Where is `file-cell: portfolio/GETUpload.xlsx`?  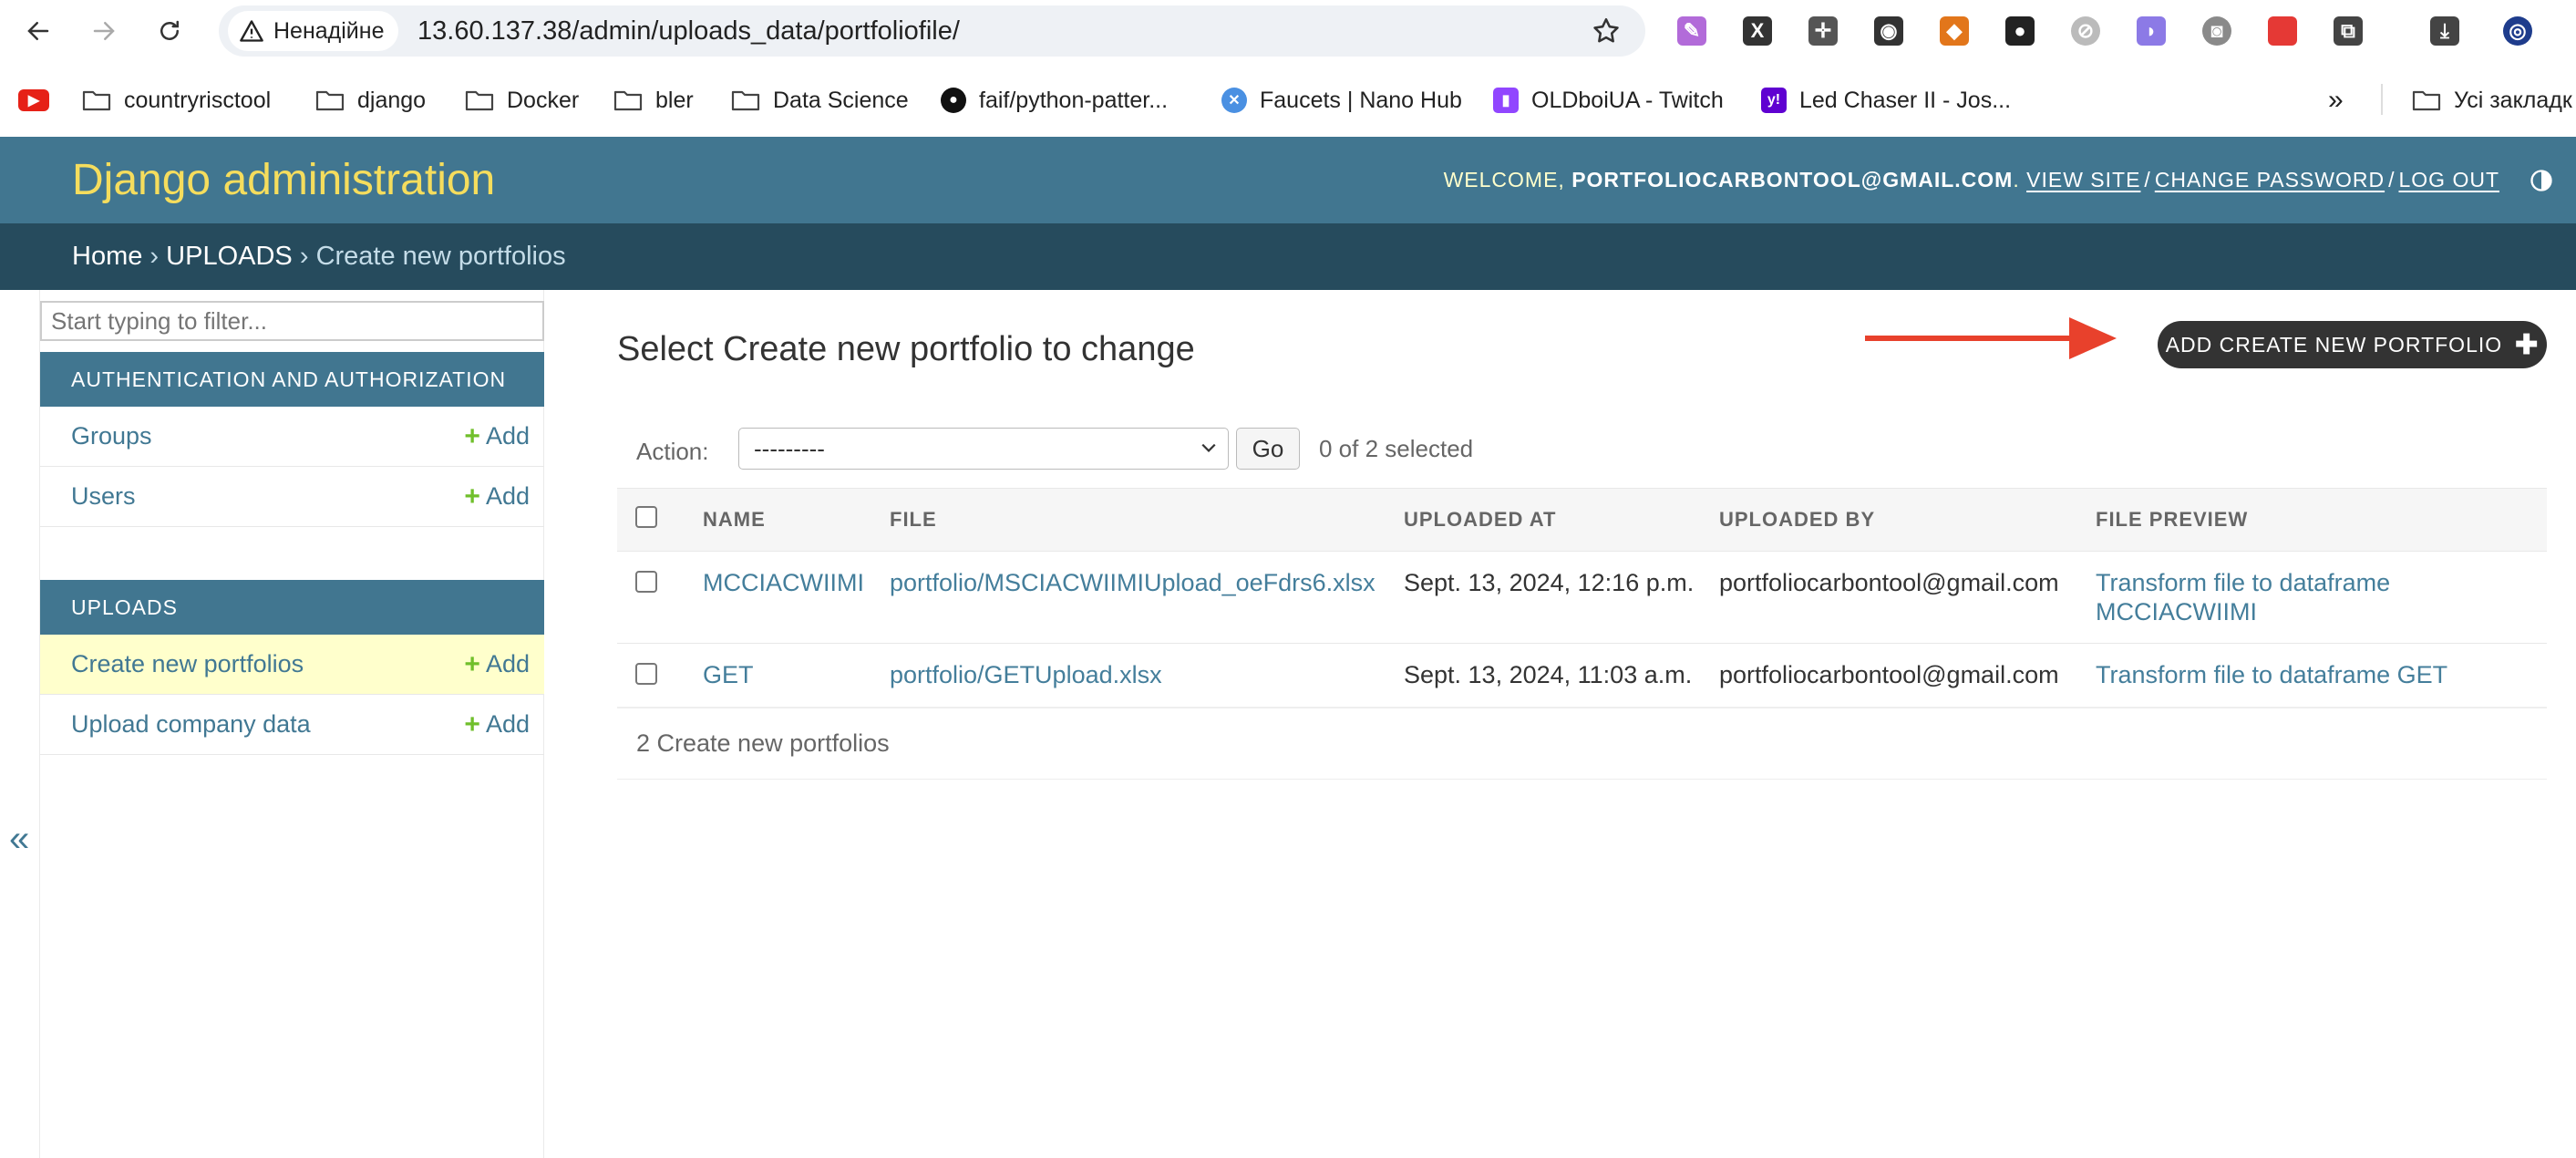
file-cell: portfolio/GETUpload.xlsx is located at coordinates (1138, 675).